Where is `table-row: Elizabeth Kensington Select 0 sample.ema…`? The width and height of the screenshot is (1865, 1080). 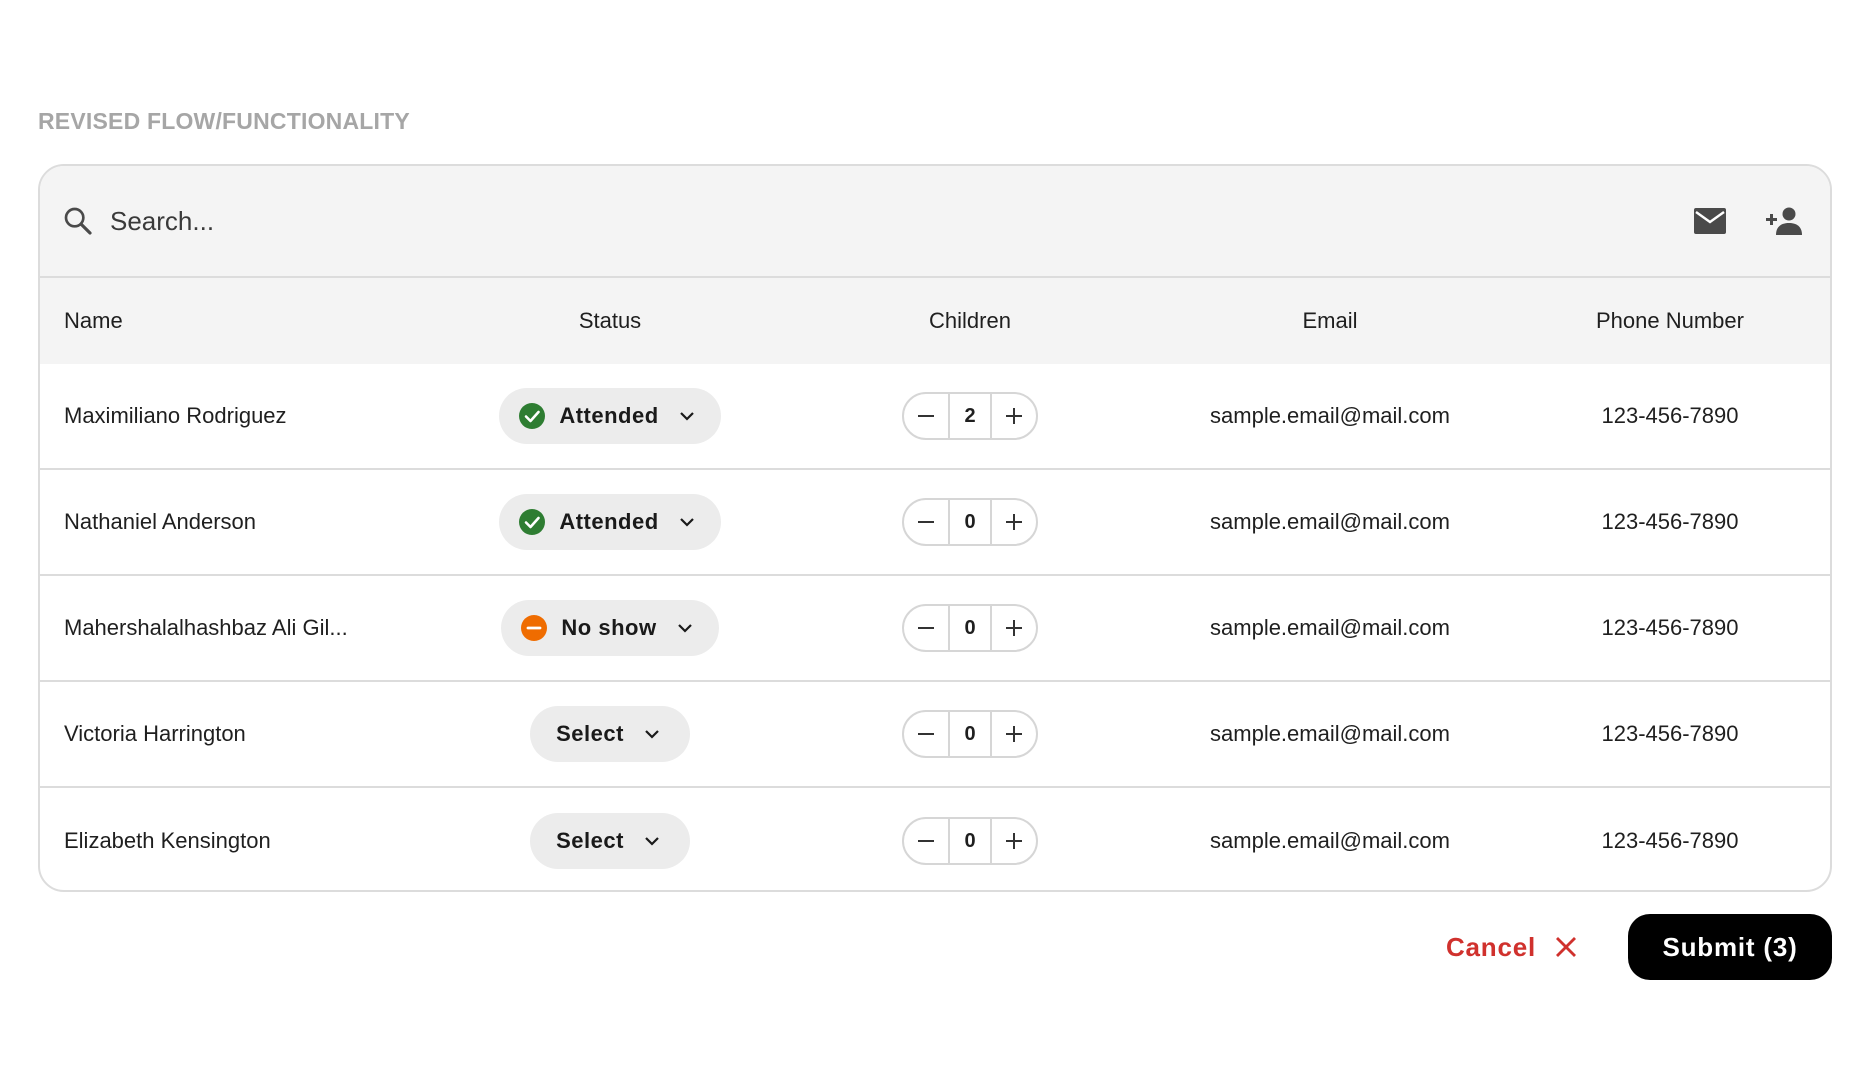 table-row: Elizabeth Kensington Select 0 sample.ema… is located at coordinates (935, 839).